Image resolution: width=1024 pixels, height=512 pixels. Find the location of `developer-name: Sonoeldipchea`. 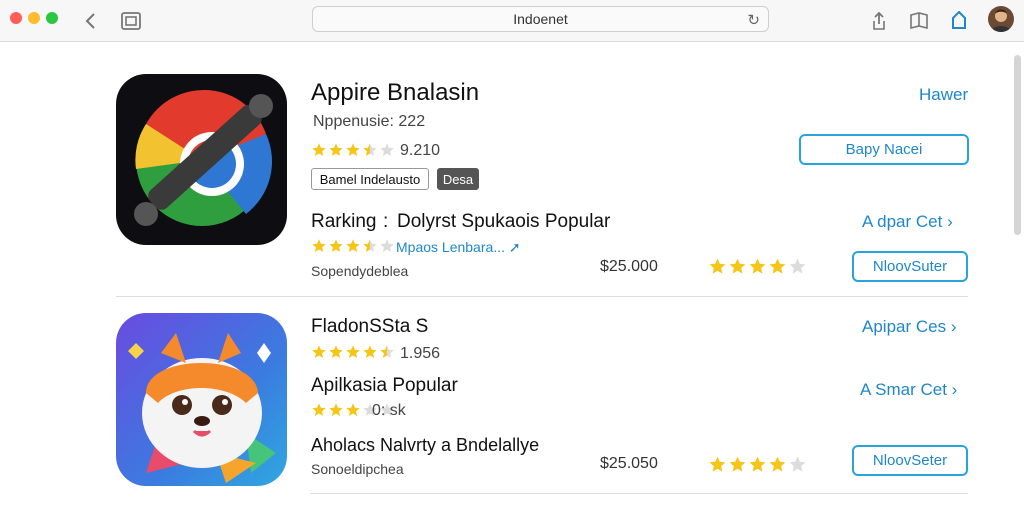

developer-name: Sonoeldipchea is located at coordinates (357, 469).